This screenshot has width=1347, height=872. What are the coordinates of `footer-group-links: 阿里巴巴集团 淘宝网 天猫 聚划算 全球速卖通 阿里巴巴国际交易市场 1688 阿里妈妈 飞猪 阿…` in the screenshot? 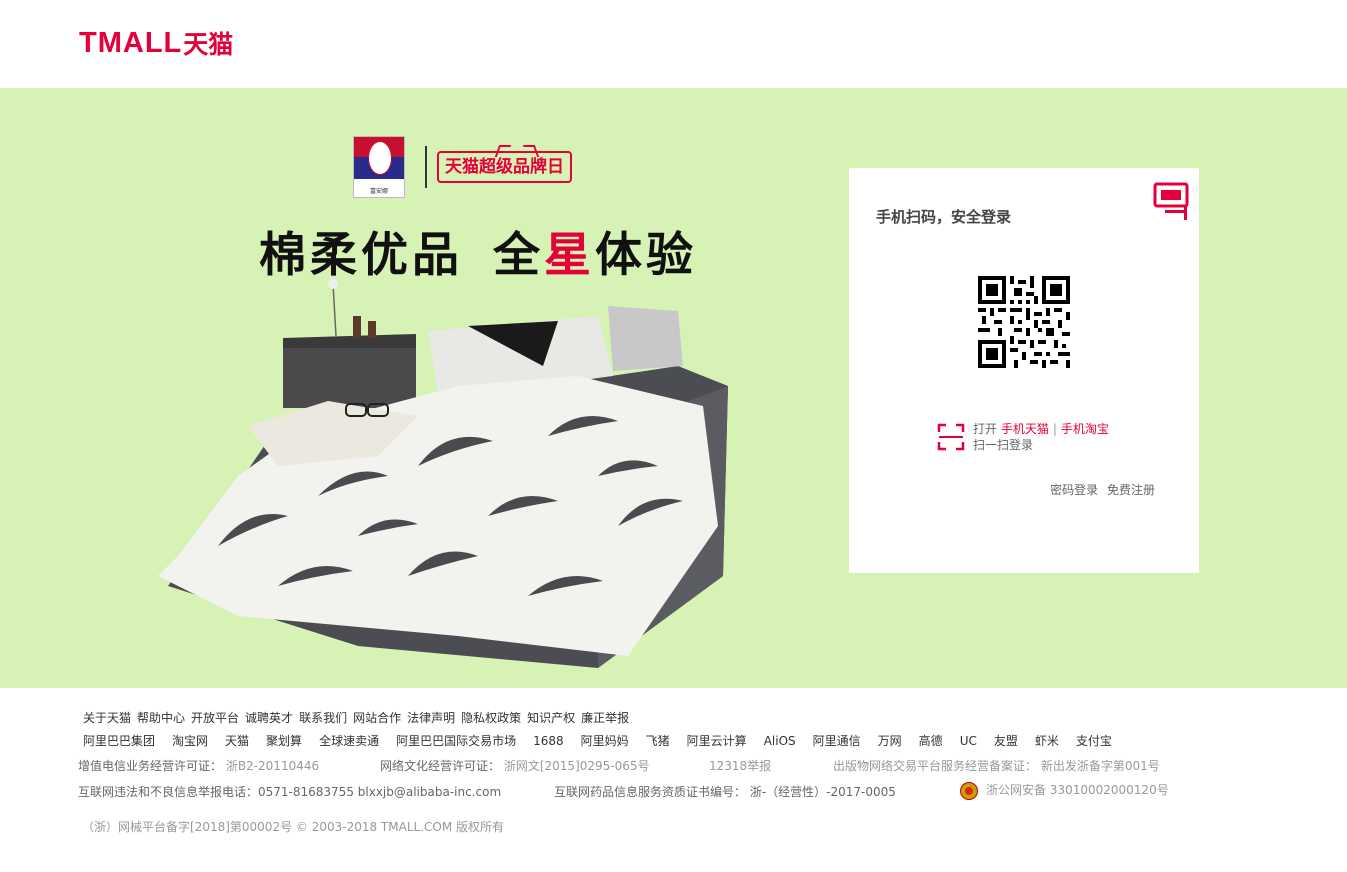 It's located at (606, 740).